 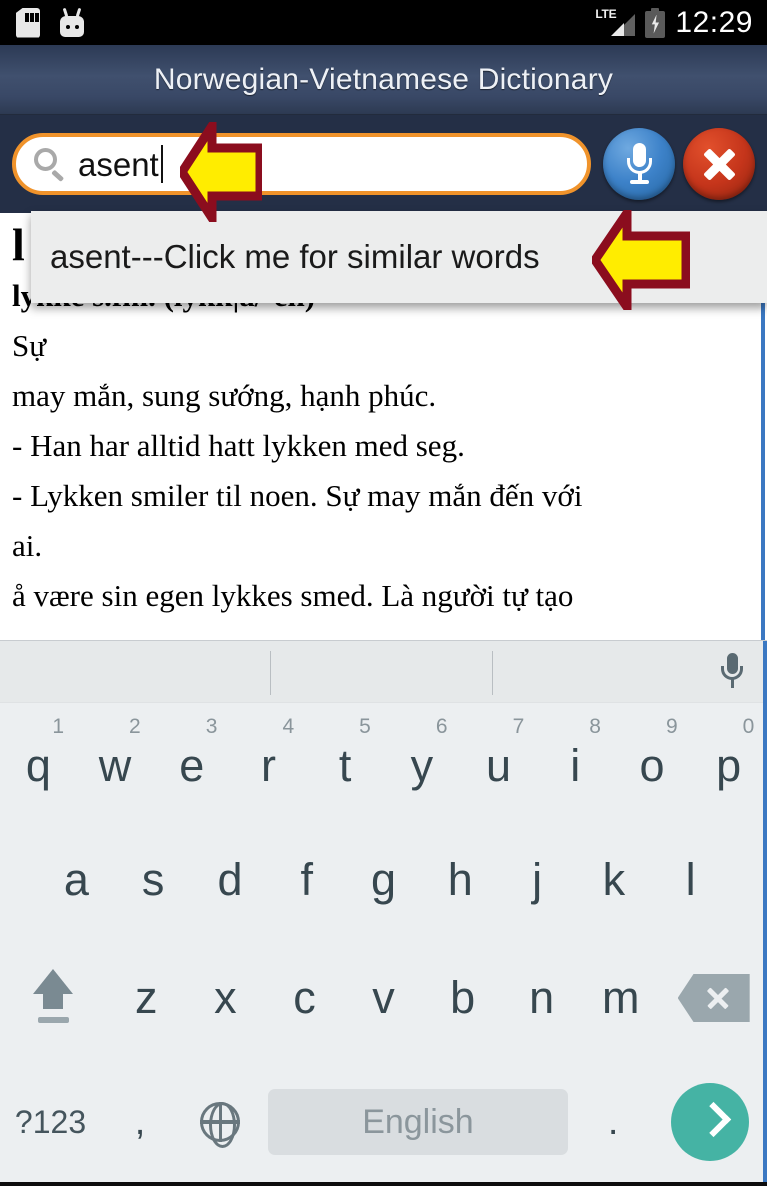 I want to click on space-key-label: English, so click(x=418, y=1122).